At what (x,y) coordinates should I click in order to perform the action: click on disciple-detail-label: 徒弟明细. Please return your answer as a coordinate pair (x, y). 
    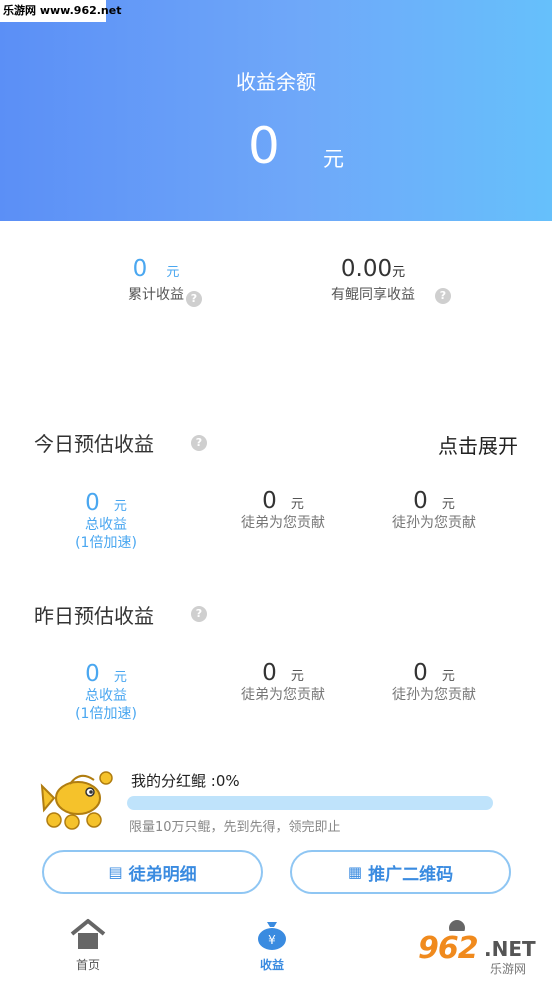
    Looking at the image, I should click on (162, 874).